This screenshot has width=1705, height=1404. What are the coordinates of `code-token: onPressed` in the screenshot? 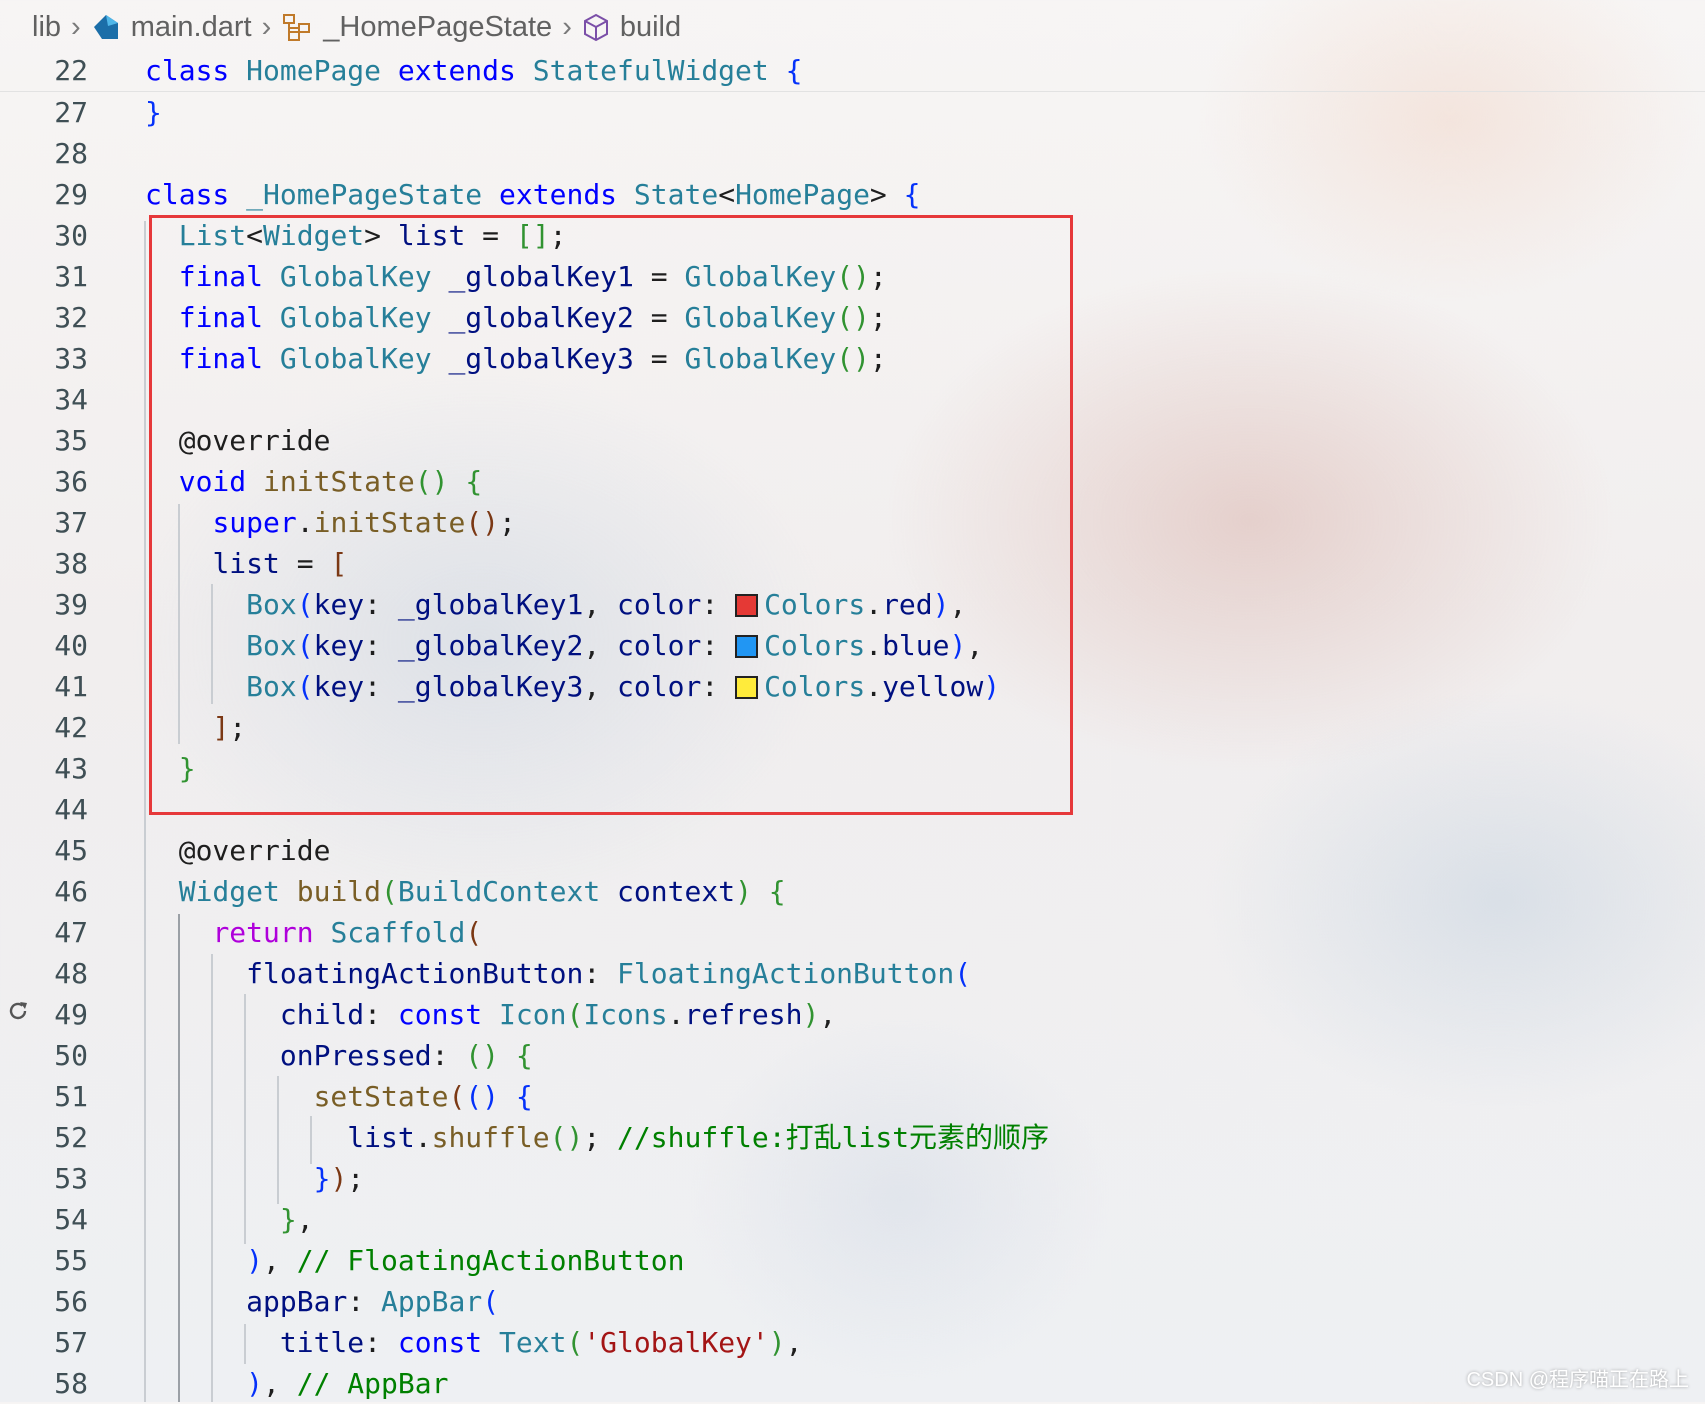 It's located at (355, 1055).